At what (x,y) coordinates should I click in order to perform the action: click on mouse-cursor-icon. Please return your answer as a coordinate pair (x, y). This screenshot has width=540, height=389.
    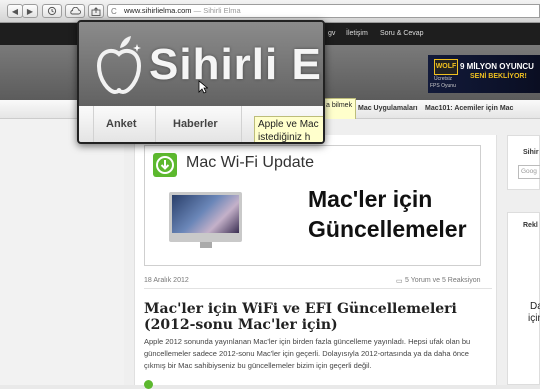
    Looking at the image, I should click on (203, 87).